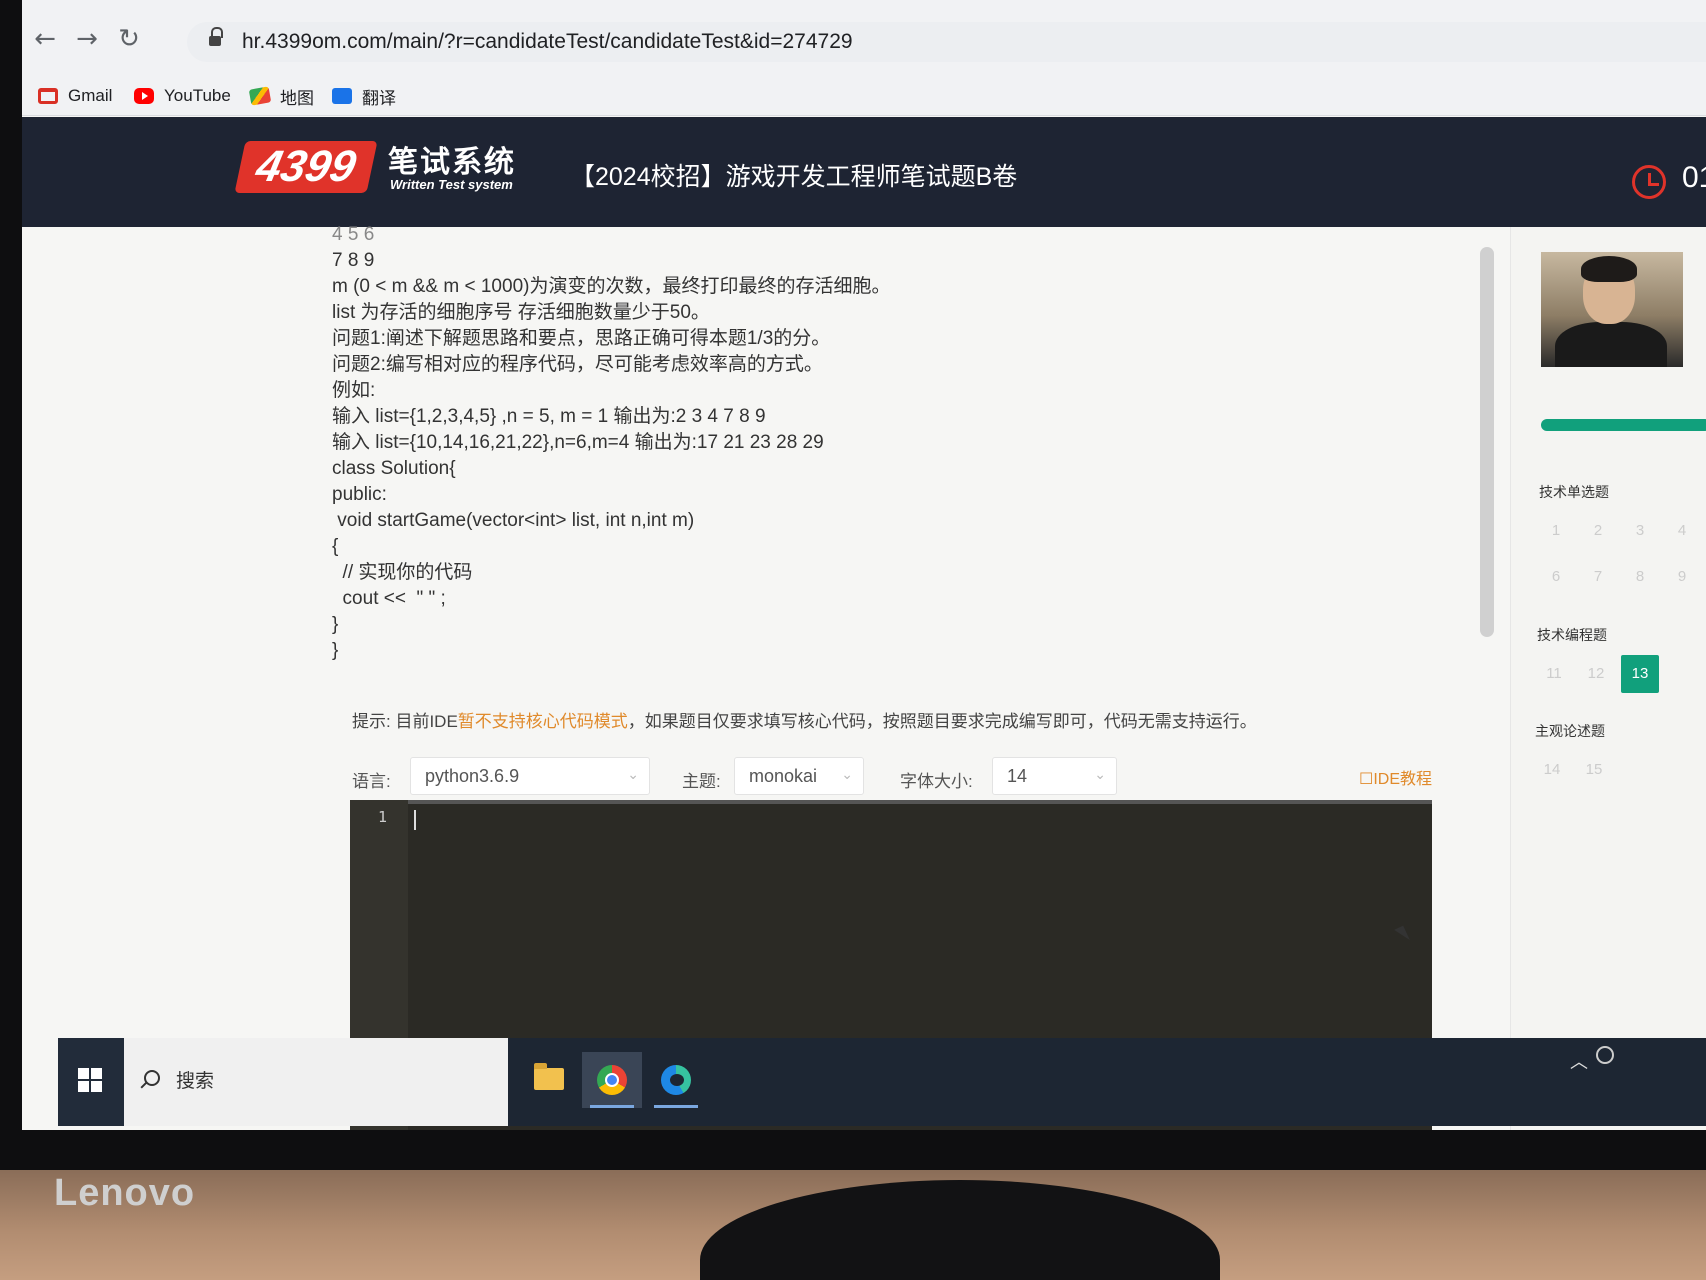 This screenshot has width=1706, height=1280. Describe the element at coordinates (48, 96) in the screenshot. I see `gmail-icon` at that location.